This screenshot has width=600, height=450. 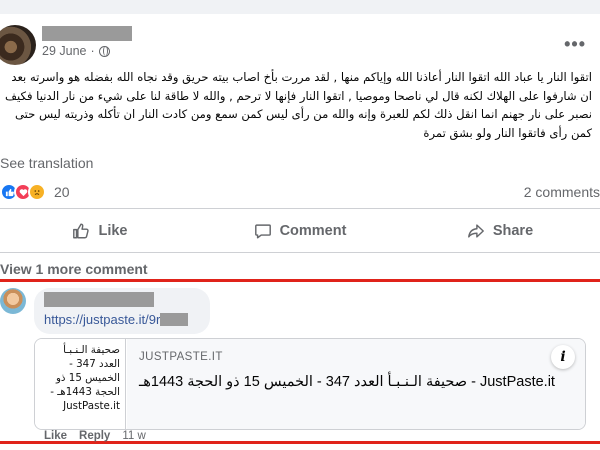 I want to click on author-avatar, so click(x=18, y=45).